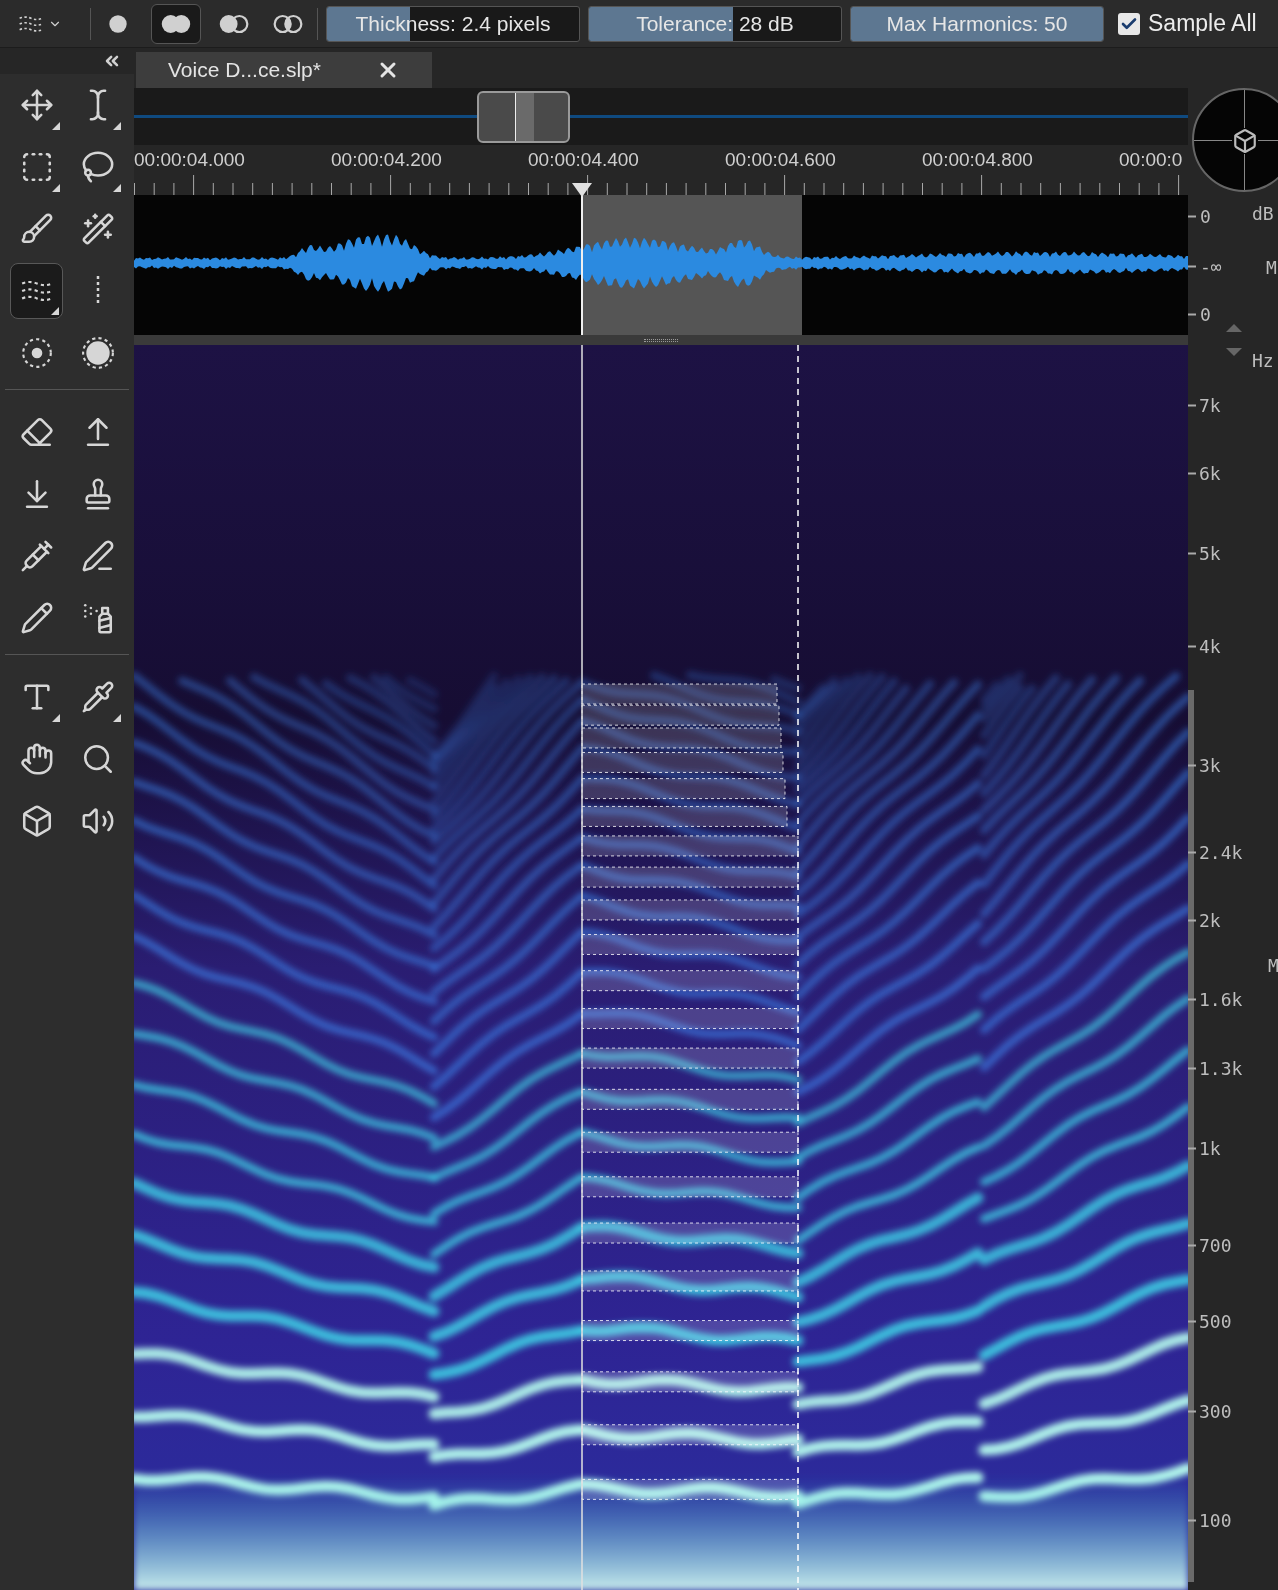  Describe the element at coordinates (36, 105) in the screenshot. I see `move-icon` at that location.